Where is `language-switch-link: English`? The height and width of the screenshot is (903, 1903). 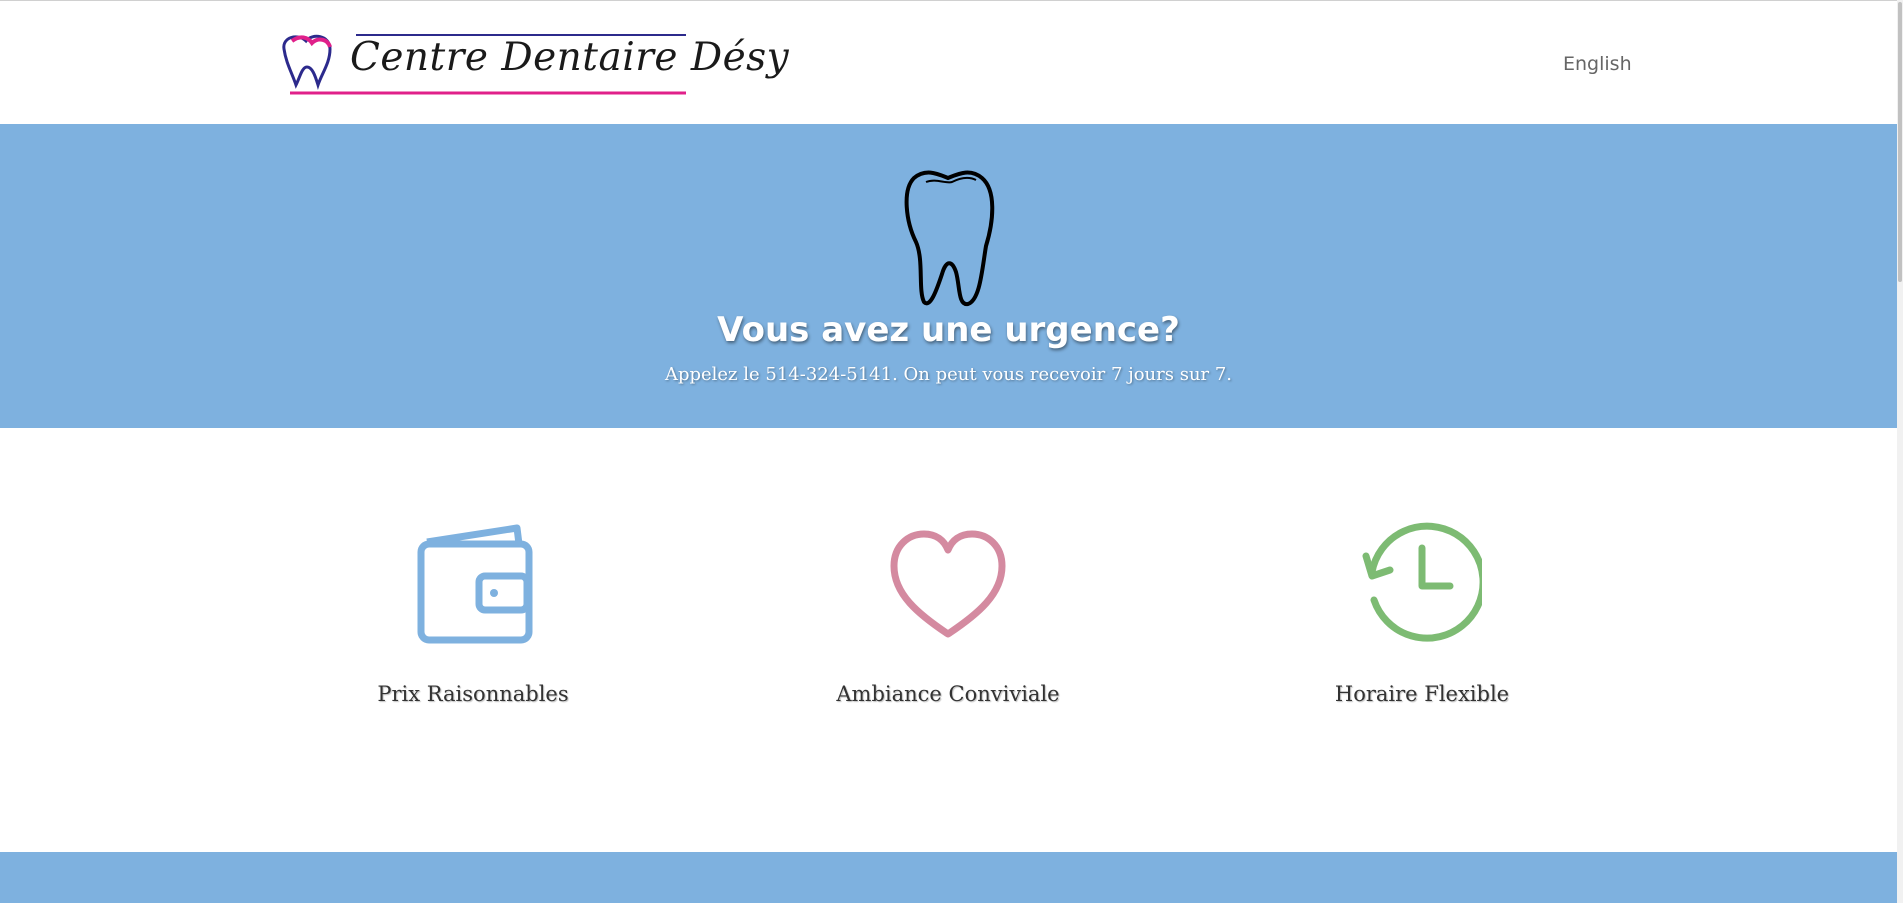
language-switch-link: English is located at coordinates (1597, 64).